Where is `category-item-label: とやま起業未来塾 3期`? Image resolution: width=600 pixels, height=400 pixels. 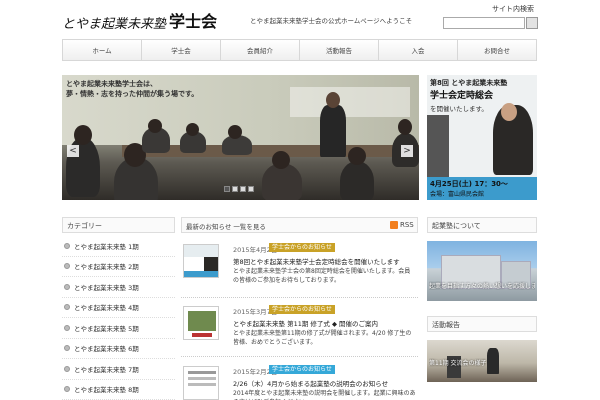
category-item-label: とやま起業未来塾 3期 is located at coordinates (106, 287).